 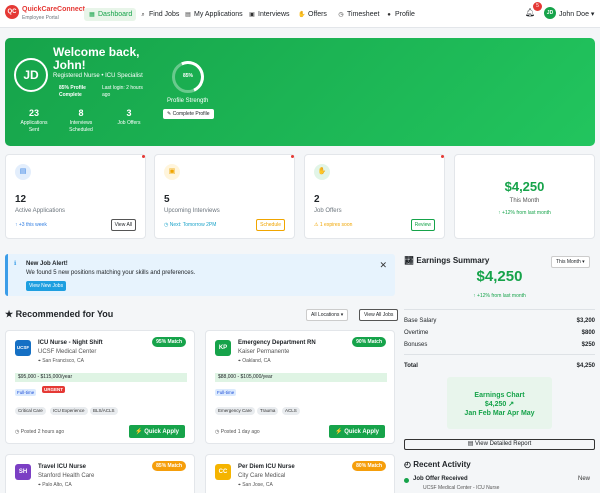 What do you see at coordinates (62, 467) in the screenshot?
I see `job-title: Travel ICU Nurse` at bounding box center [62, 467].